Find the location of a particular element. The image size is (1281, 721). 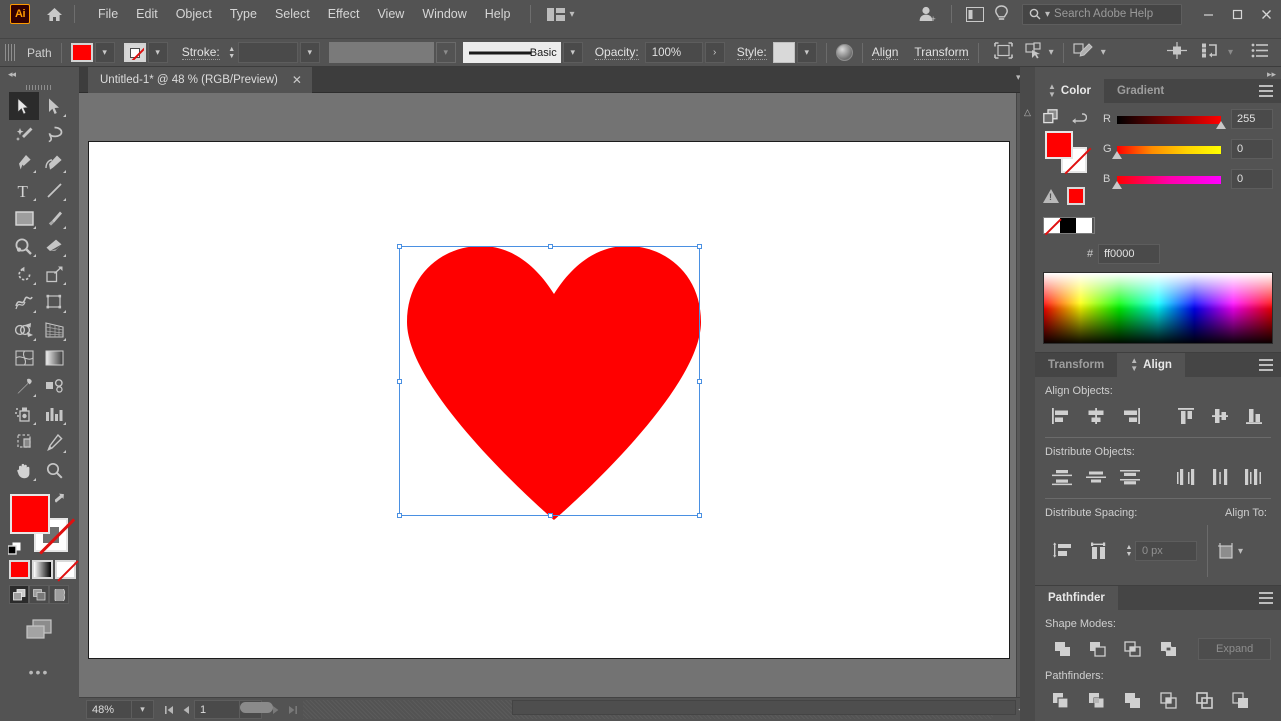

dock-expand-chevron-icon: △ is located at coordinates (1027, 112).